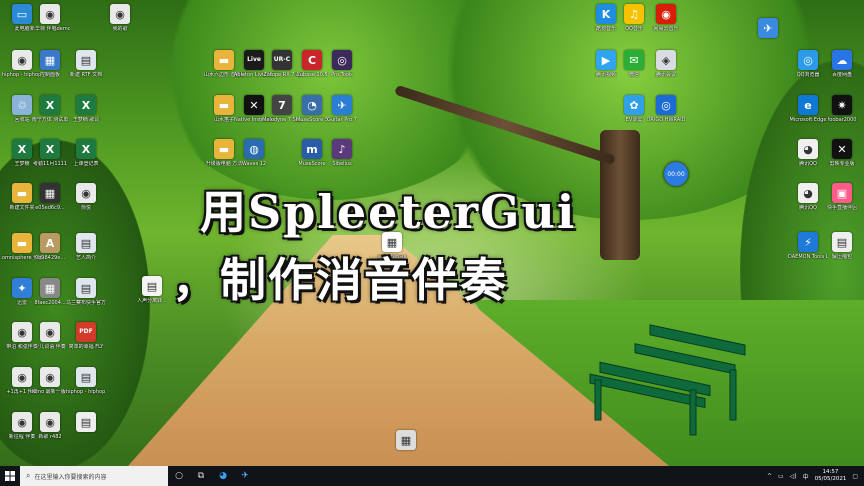  Describe the element at coordinates (634, 105) in the screenshot. I see `app-icon: ✿` at that location.